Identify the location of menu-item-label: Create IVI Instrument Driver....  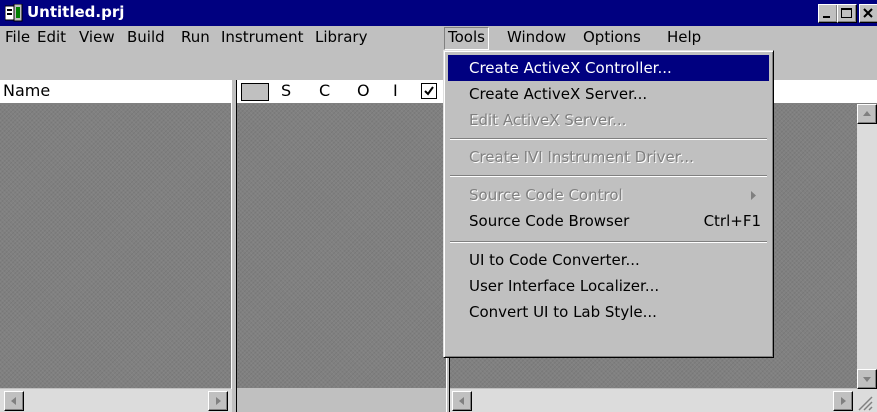
(581, 157).